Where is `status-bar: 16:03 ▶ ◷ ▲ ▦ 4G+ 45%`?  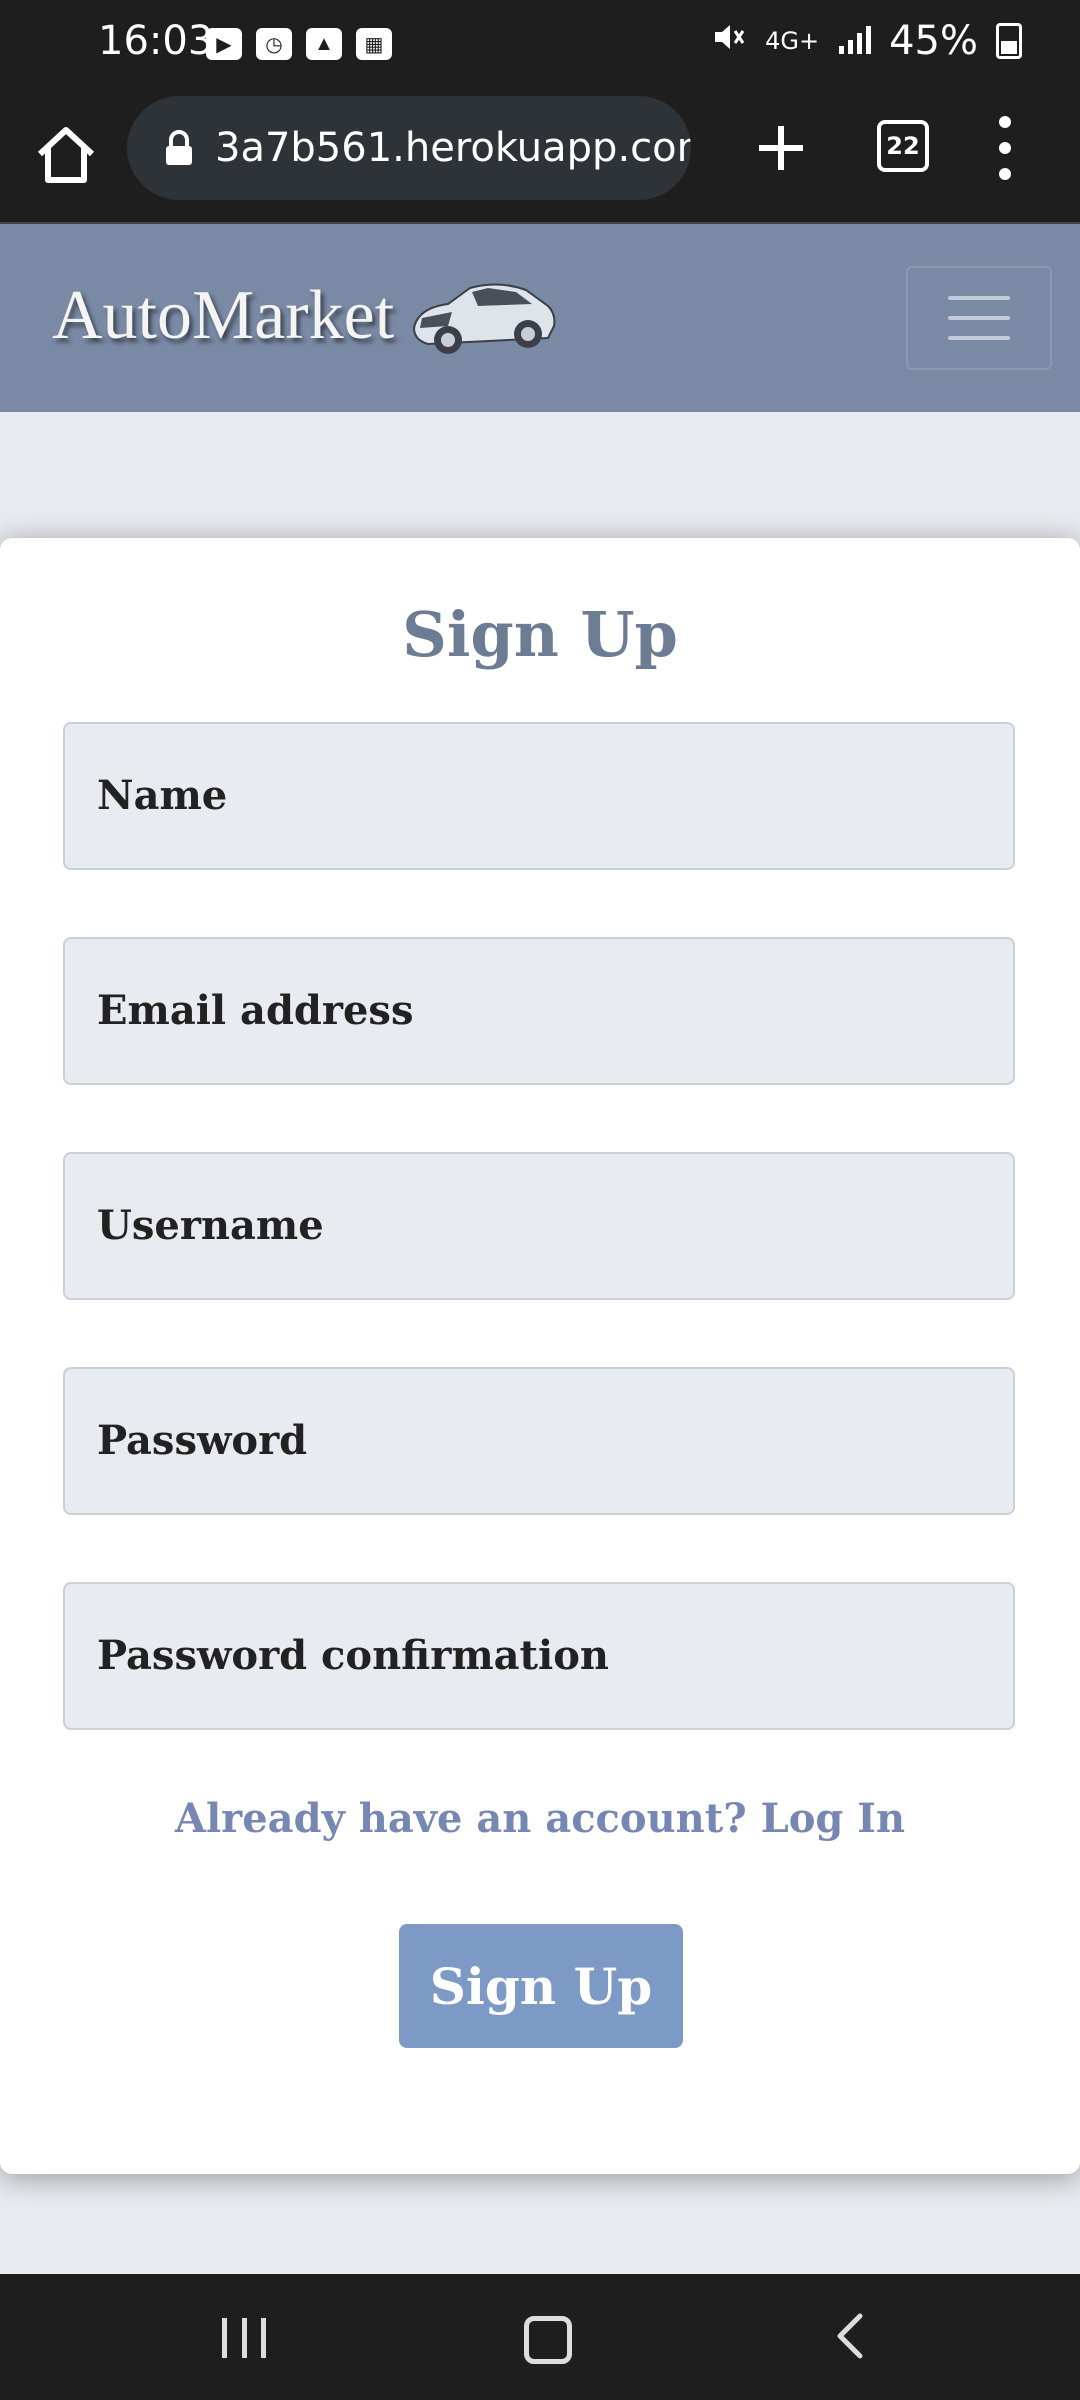
status-bar: 16:03 ▶ ◷ ▲ ▦ 4G+ 45% is located at coordinates (540, 48).